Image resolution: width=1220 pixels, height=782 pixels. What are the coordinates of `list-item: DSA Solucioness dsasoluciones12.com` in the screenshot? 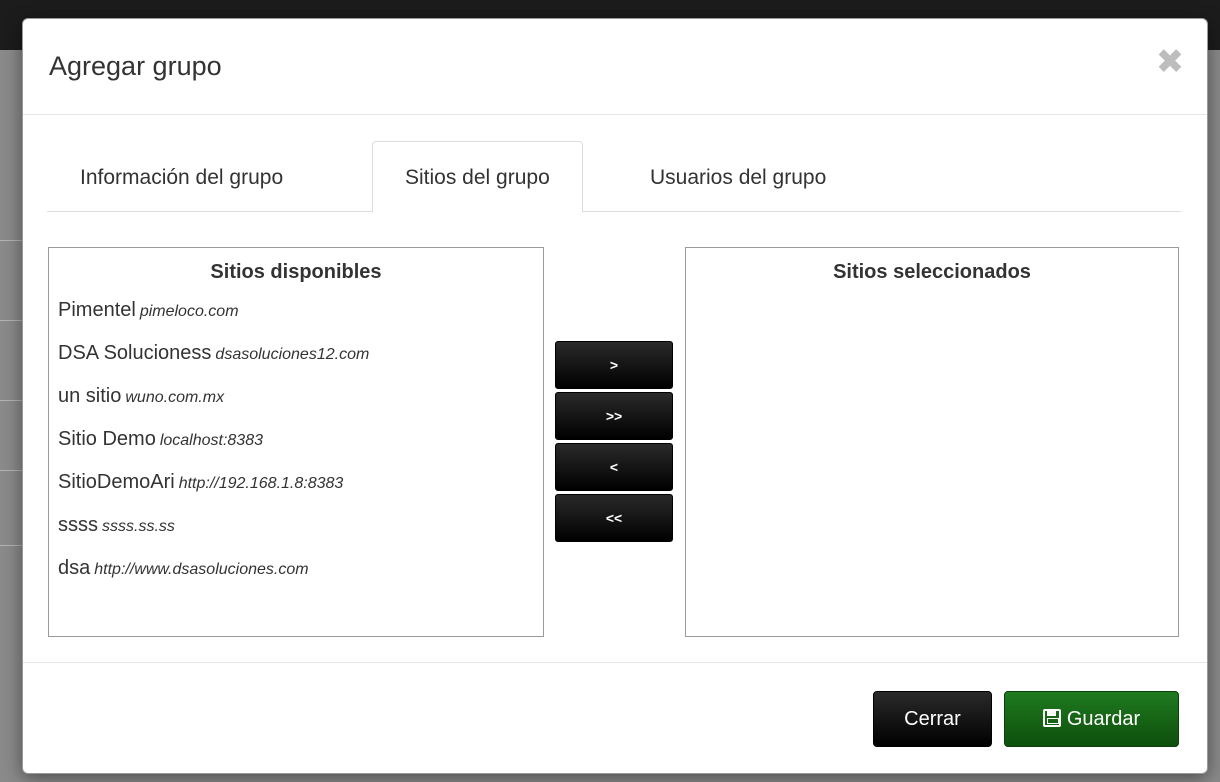 It's located at (300, 362).